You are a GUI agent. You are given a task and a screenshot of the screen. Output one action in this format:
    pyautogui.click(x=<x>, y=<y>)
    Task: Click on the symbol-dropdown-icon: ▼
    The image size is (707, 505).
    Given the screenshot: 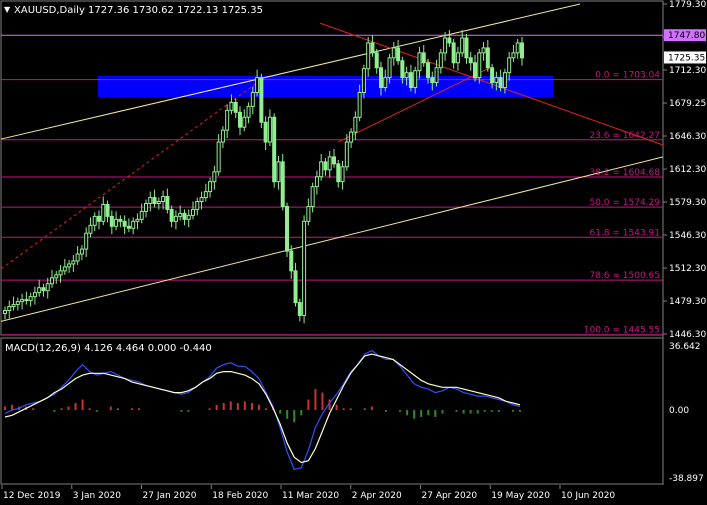 What is the action you would take?
    pyautogui.click(x=7, y=9)
    